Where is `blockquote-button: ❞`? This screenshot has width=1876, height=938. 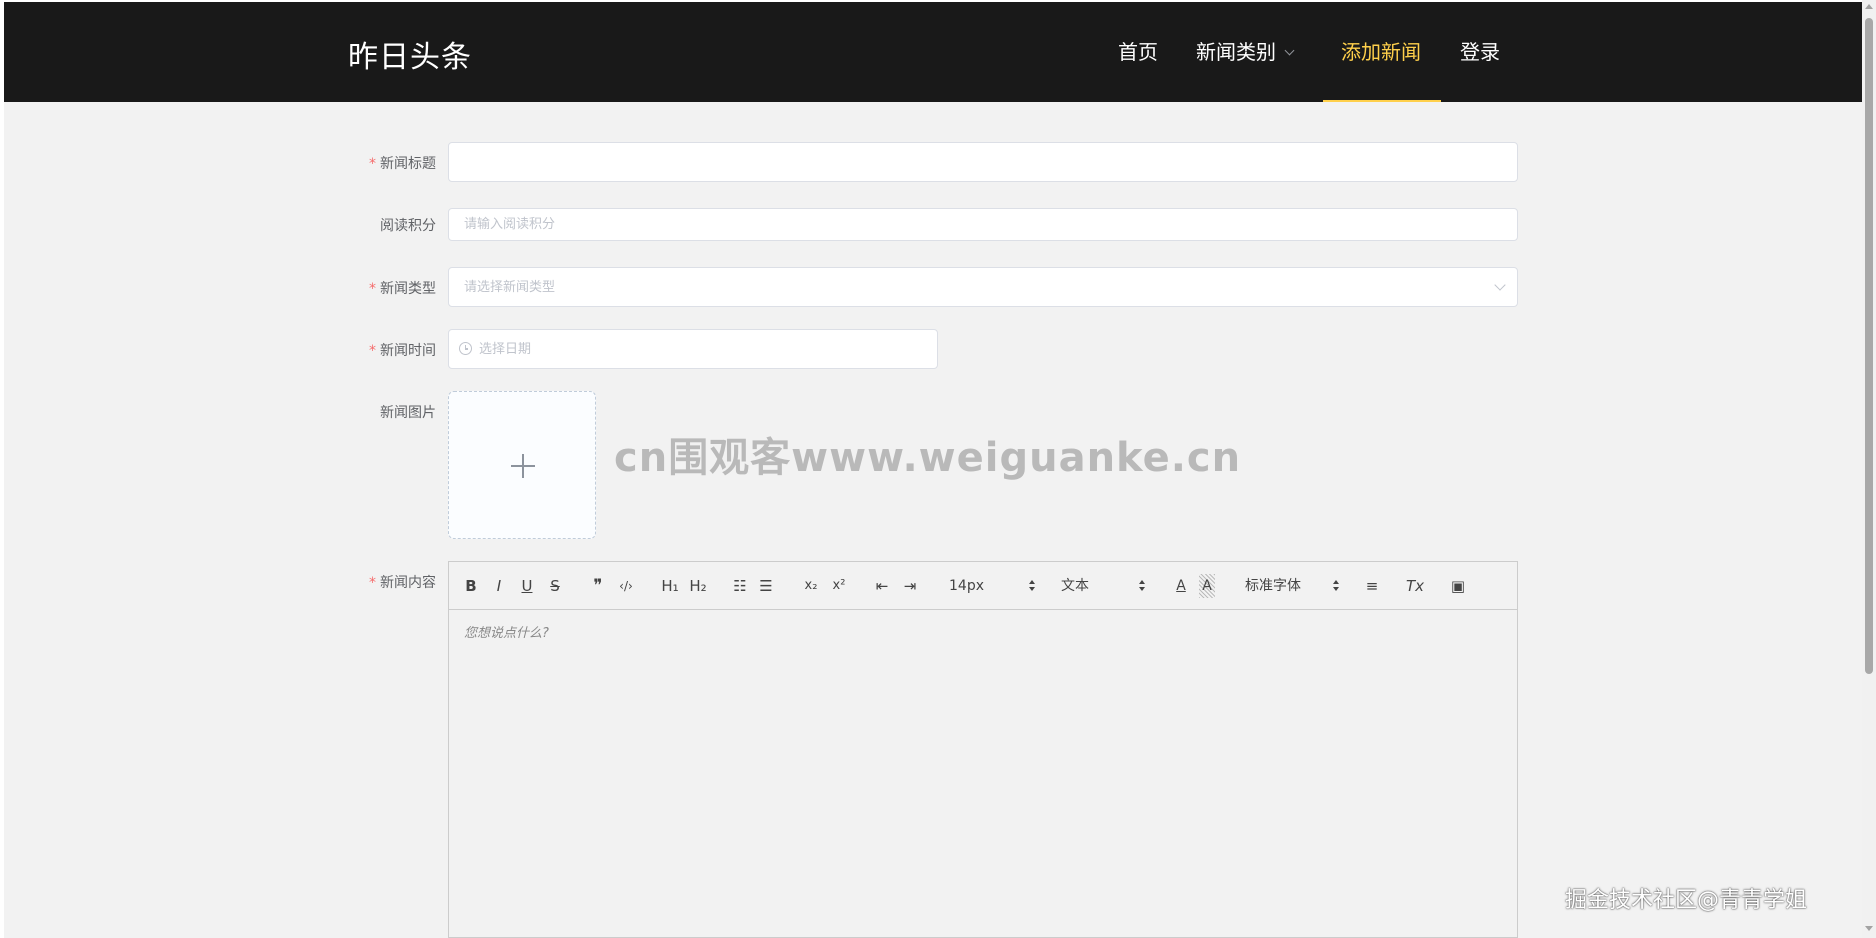 blockquote-button: ❞ is located at coordinates (598, 586).